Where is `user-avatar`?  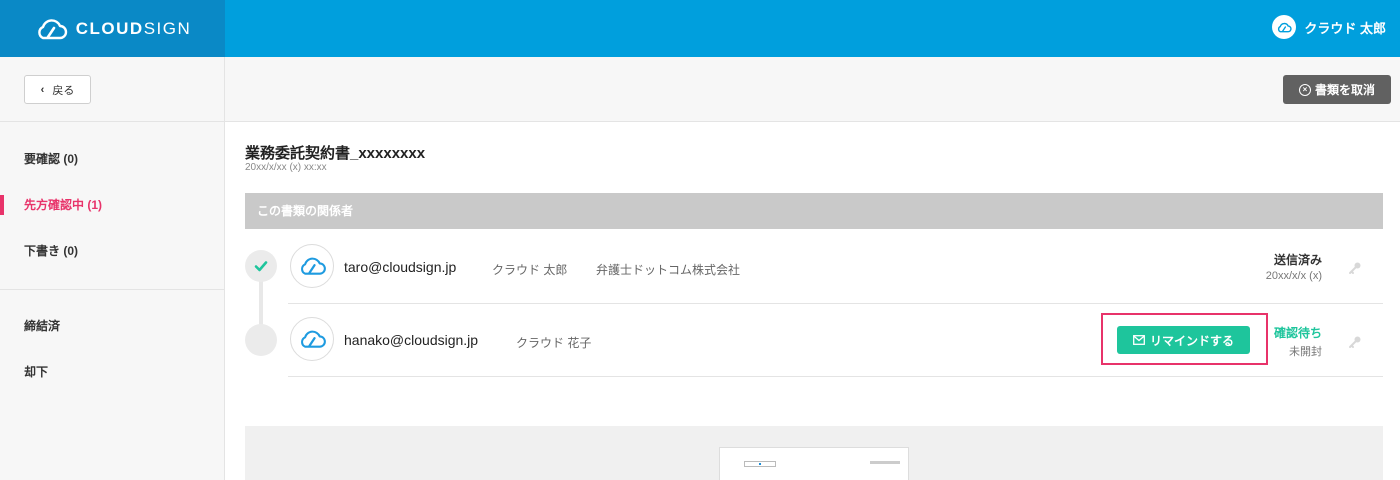
user-avatar is located at coordinates (1284, 27).